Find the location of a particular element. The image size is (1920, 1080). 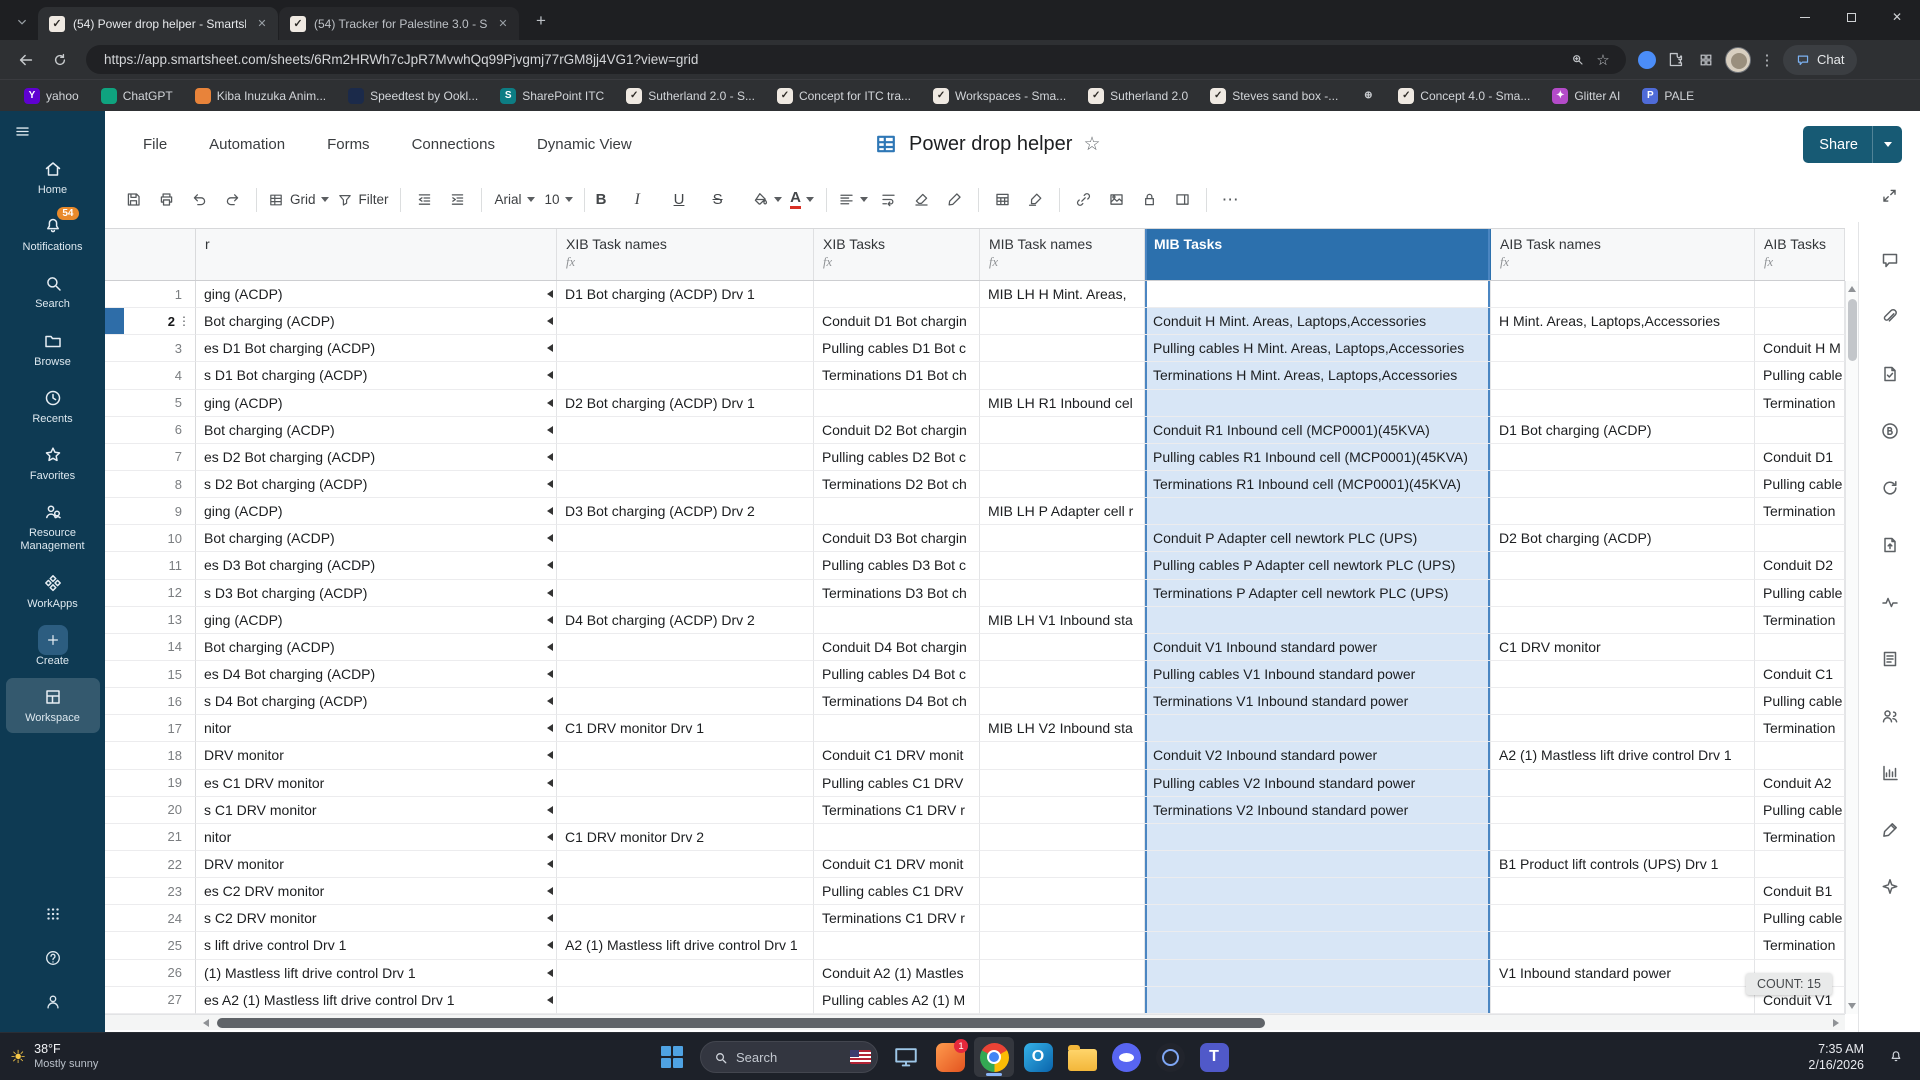

account-icon is located at coordinates (53, 1004).